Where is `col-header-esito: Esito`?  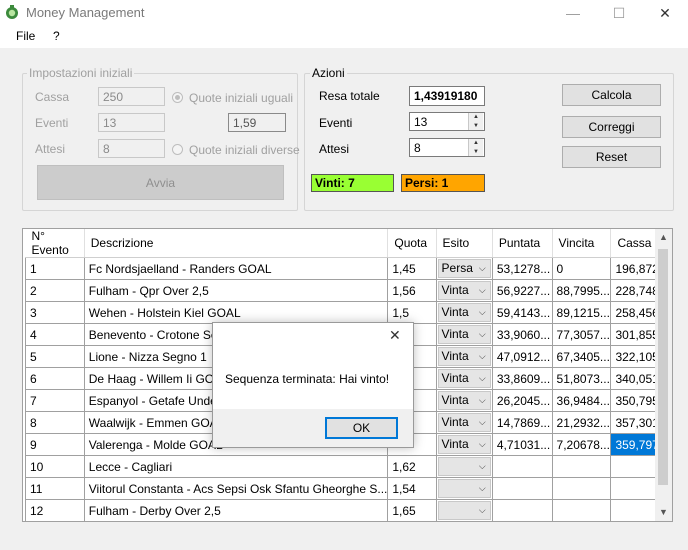 col-header-esito: Esito is located at coordinates (464, 243).